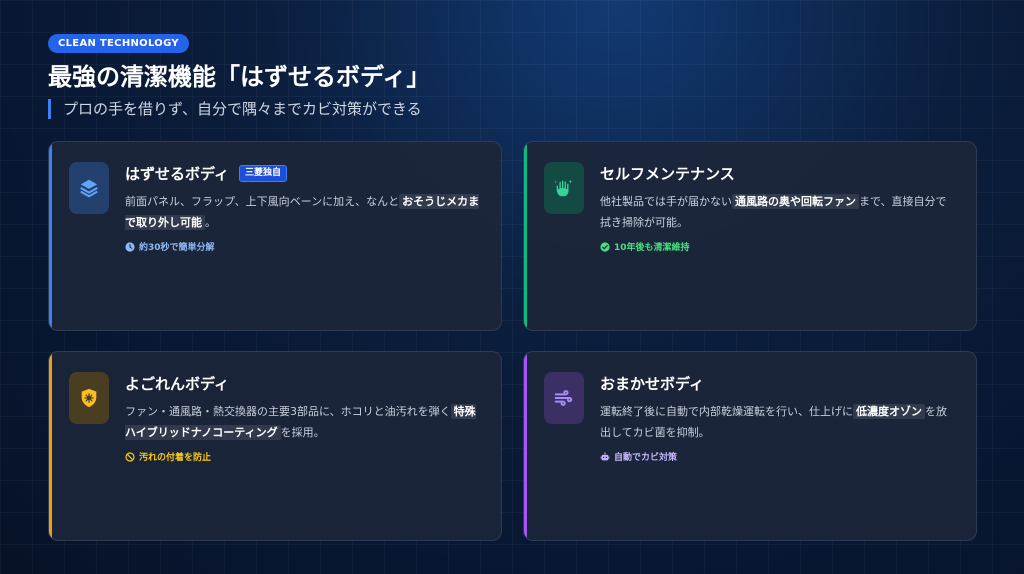  I want to click on card-title: はずせるボディ, so click(177, 173).